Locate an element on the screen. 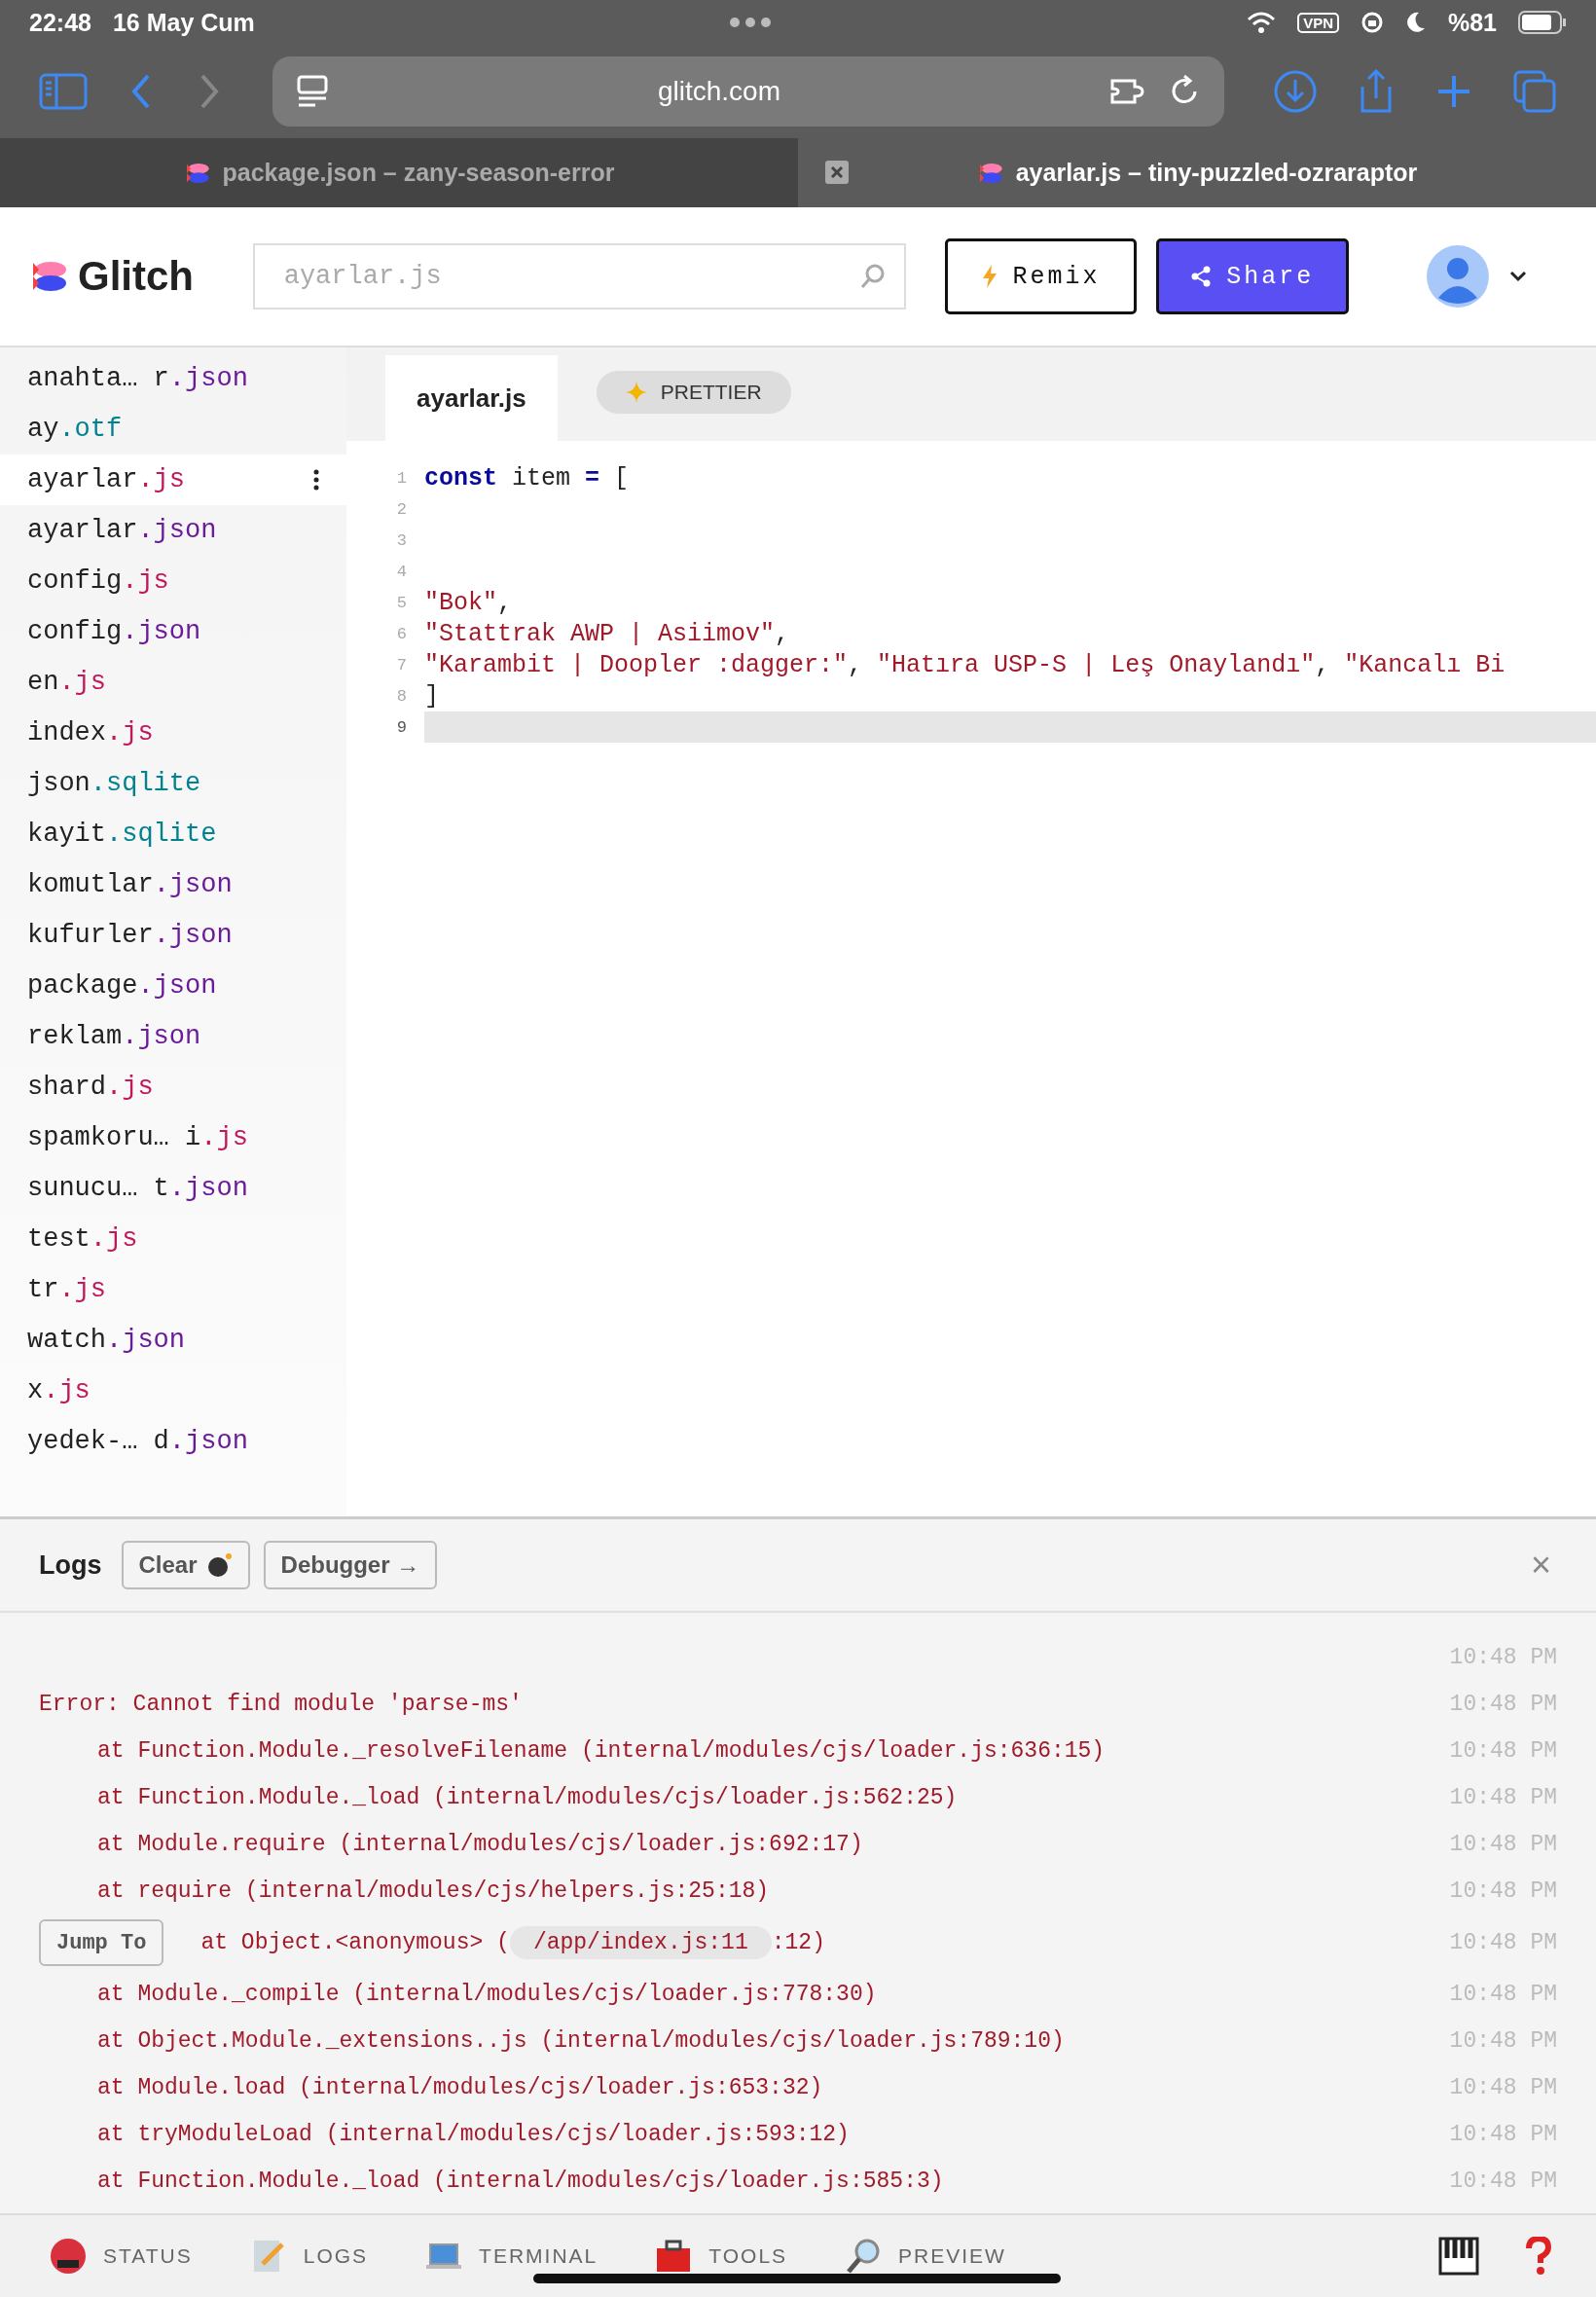  glitch-logo: Glitch is located at coordinates (129, 276).